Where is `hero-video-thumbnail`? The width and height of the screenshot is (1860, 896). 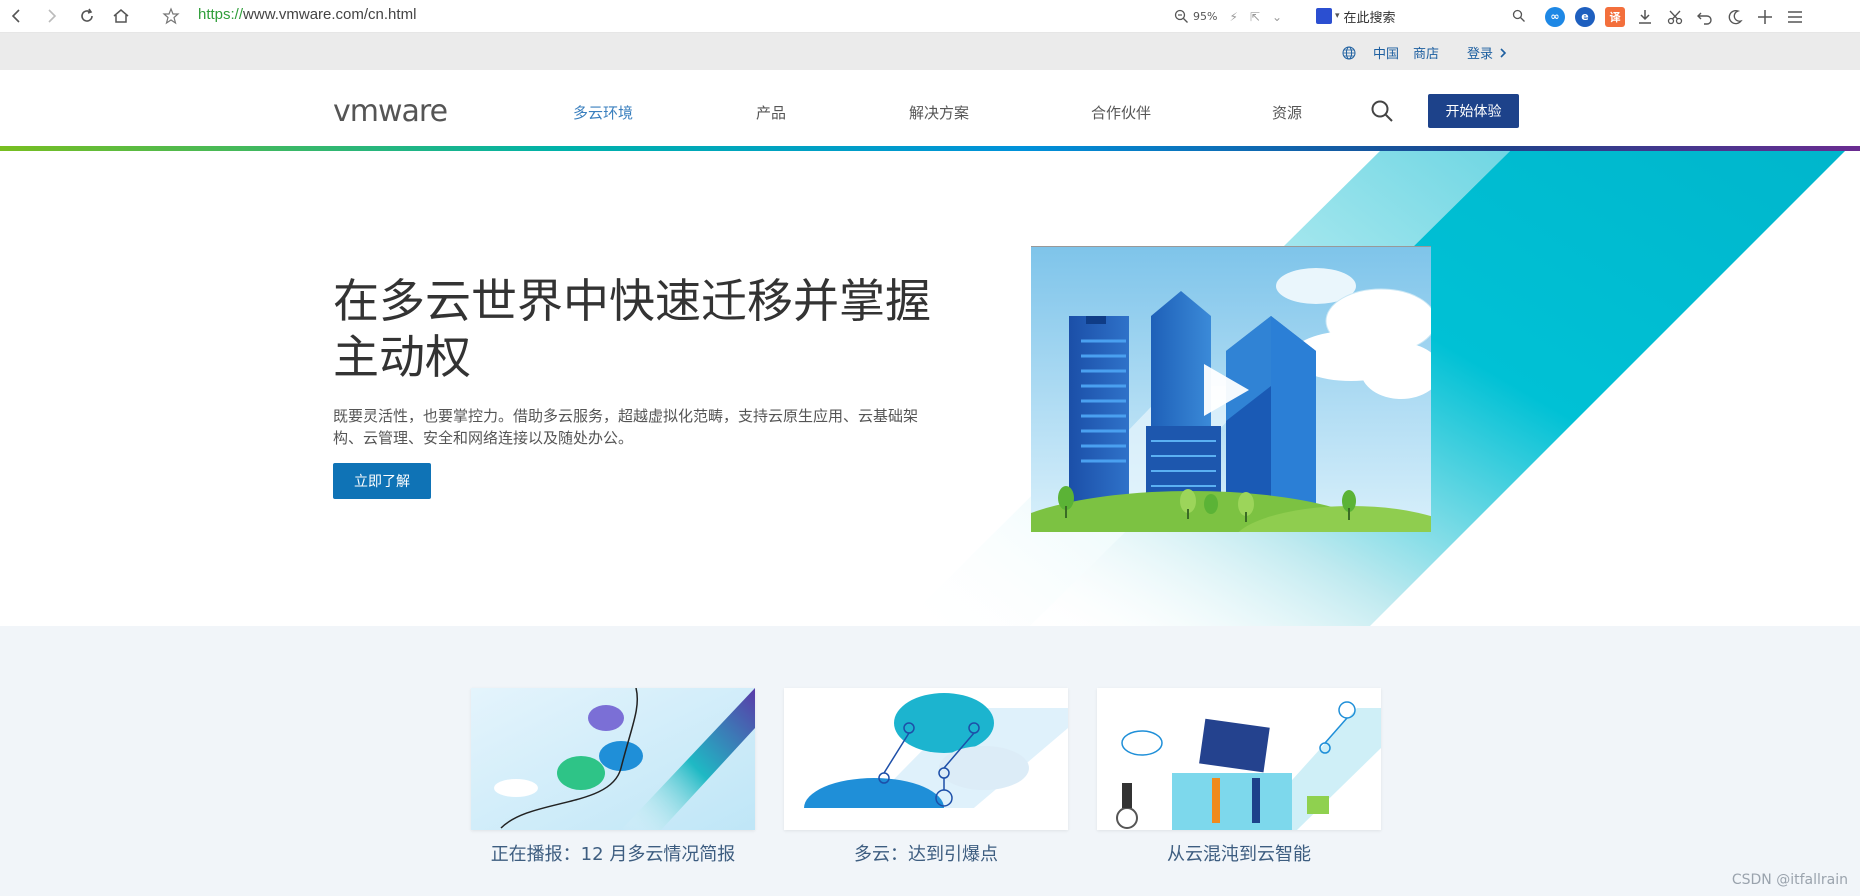
hero-video-thumbnail is located at coordinates (1231, 389).